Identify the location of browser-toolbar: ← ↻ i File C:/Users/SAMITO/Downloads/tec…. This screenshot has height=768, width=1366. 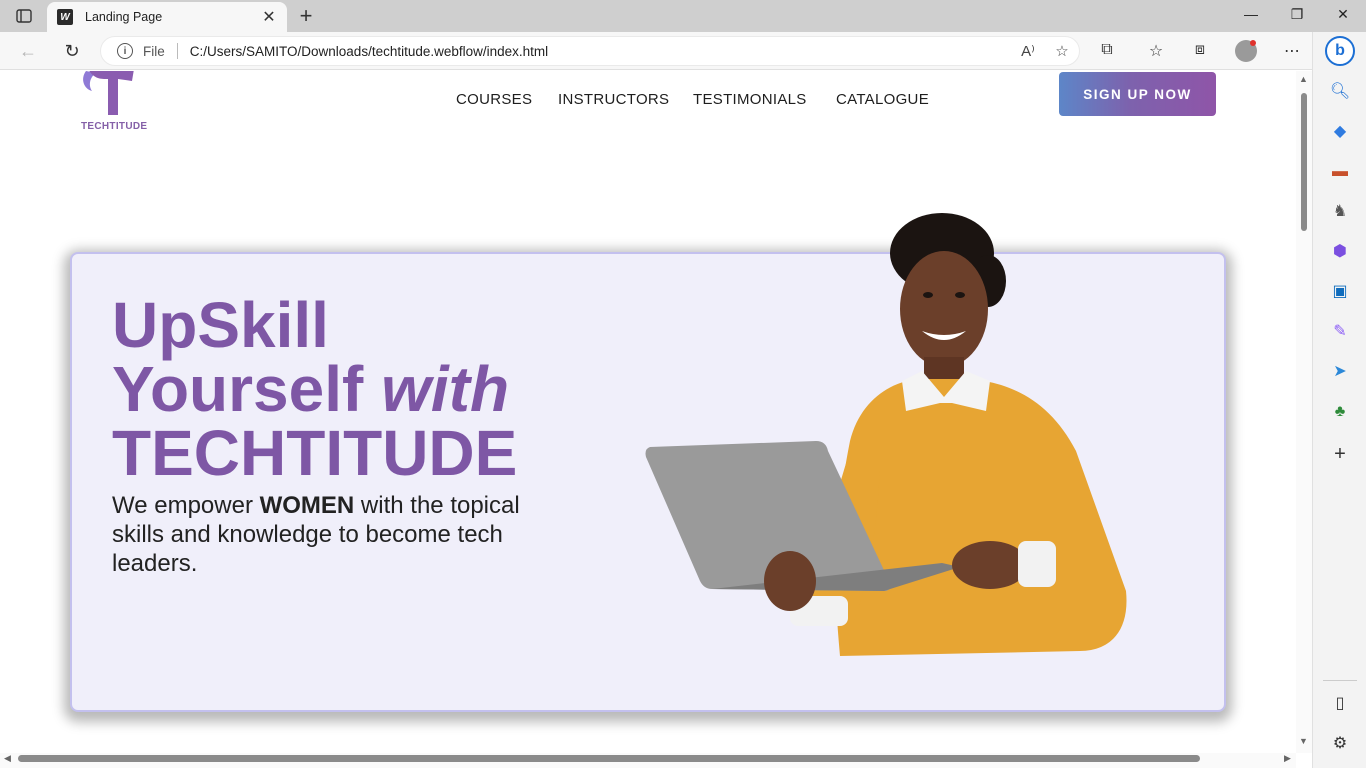
(683, 51).